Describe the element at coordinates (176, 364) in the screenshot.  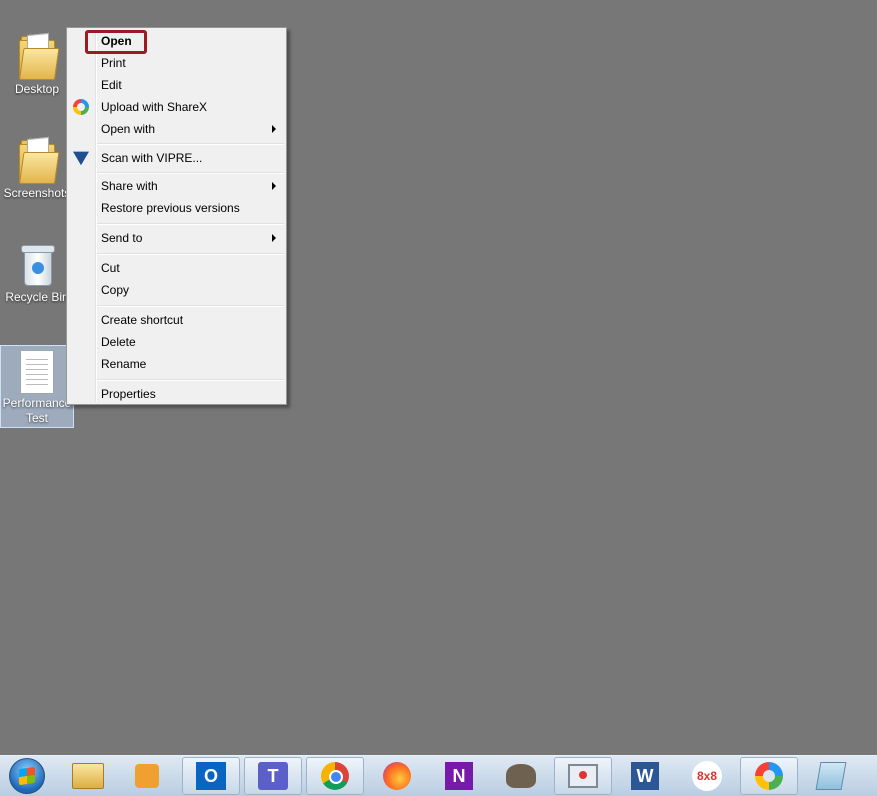
I see `menu-item-rename: Rename` at that location.